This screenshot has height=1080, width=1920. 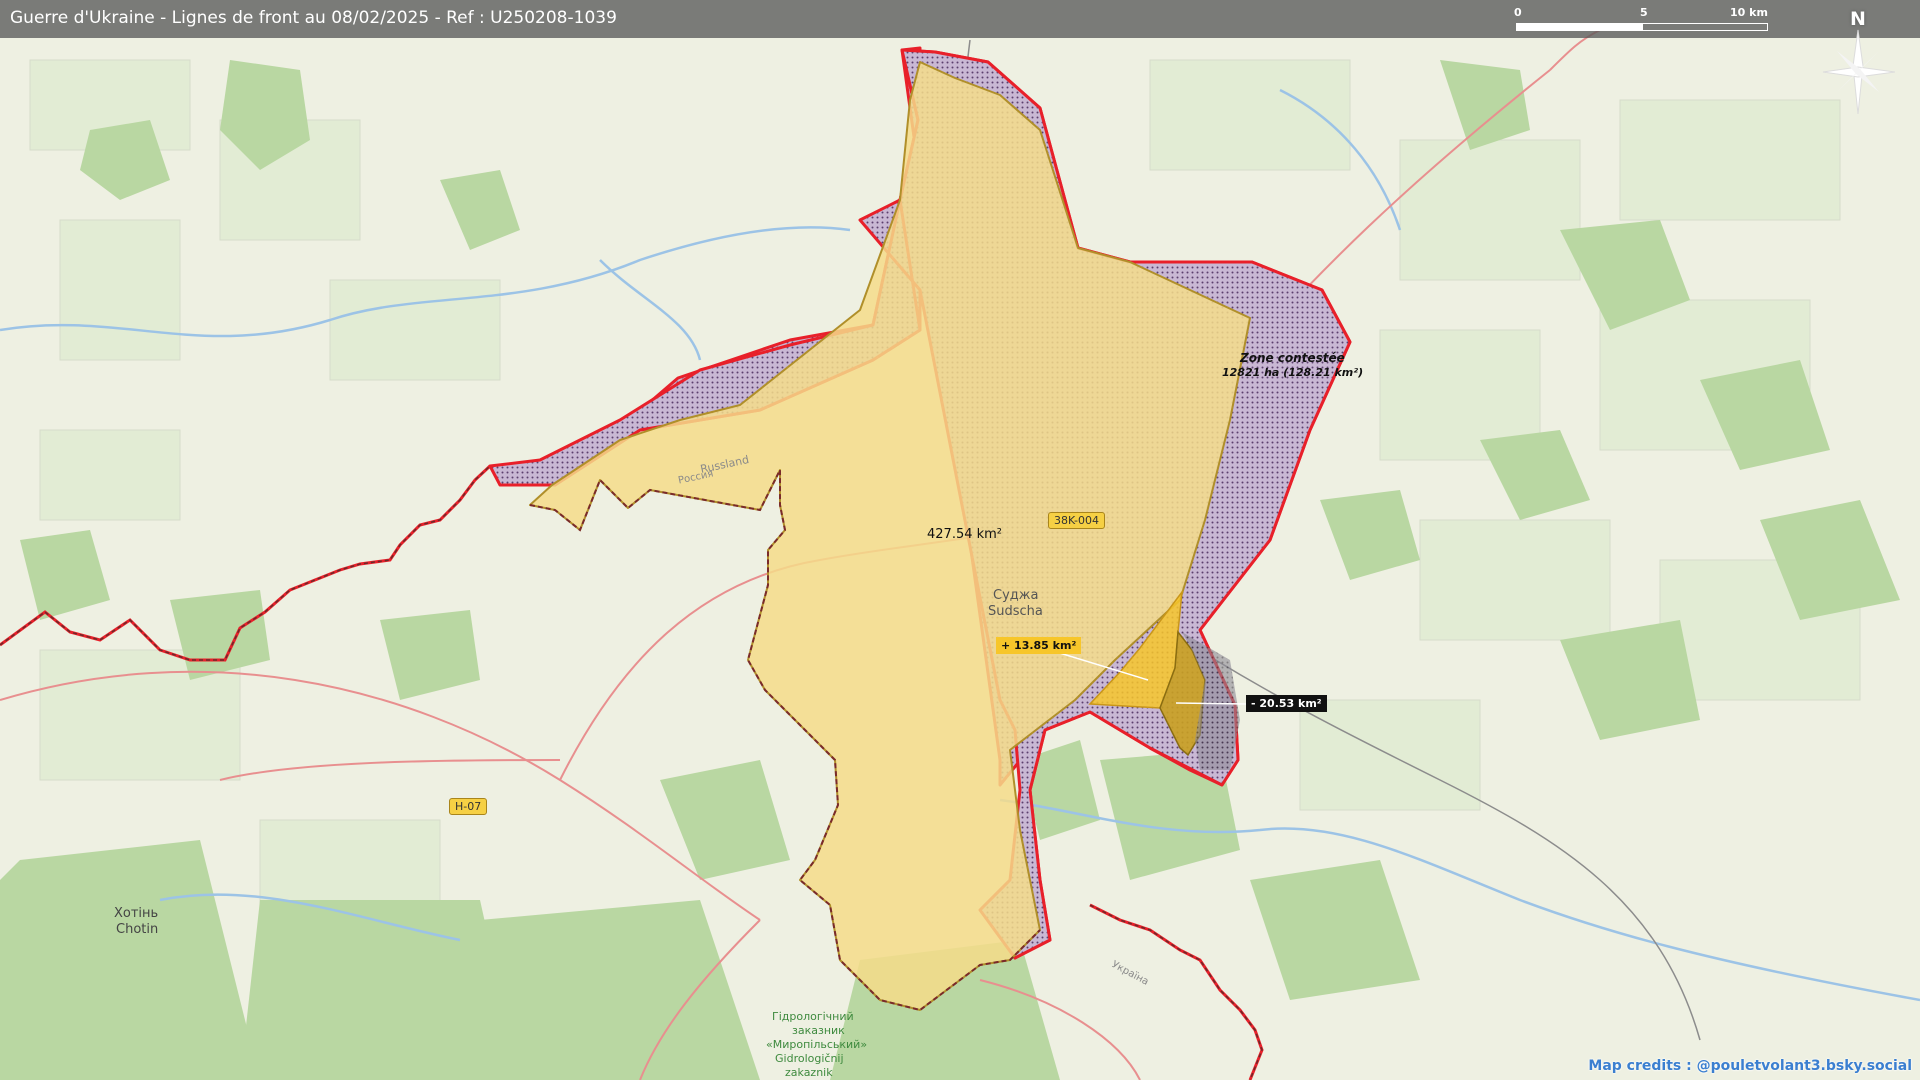 I want to click on loss-badge: - 20.53 km², so click(x=1286, y=703).